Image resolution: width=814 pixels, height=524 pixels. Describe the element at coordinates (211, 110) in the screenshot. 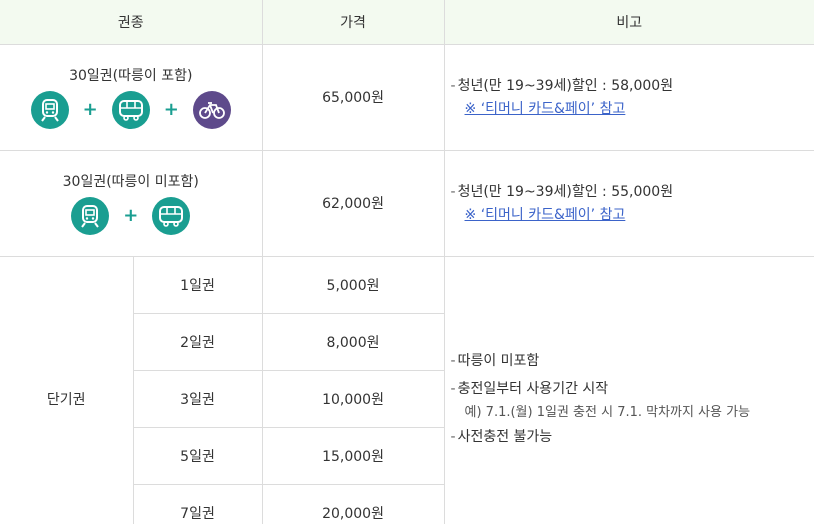

I see `bicycle-icon` at that location.